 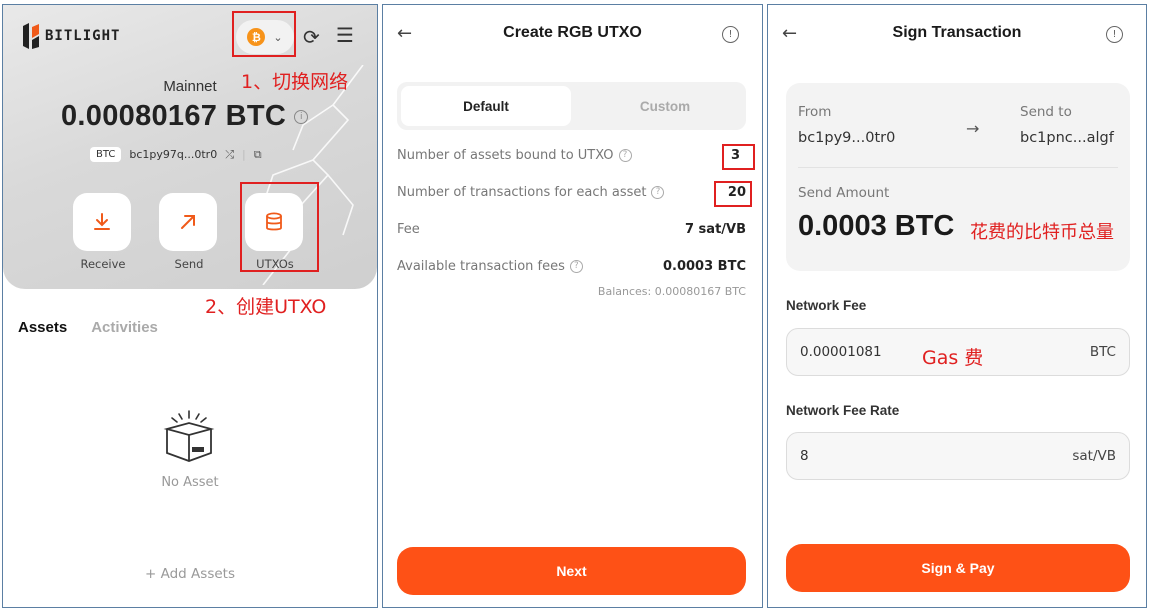 What do you see at coordinates (229, 155) in the screenshot?
I see `shuffle-icon: ⤮` at bounding box center [229, 155].